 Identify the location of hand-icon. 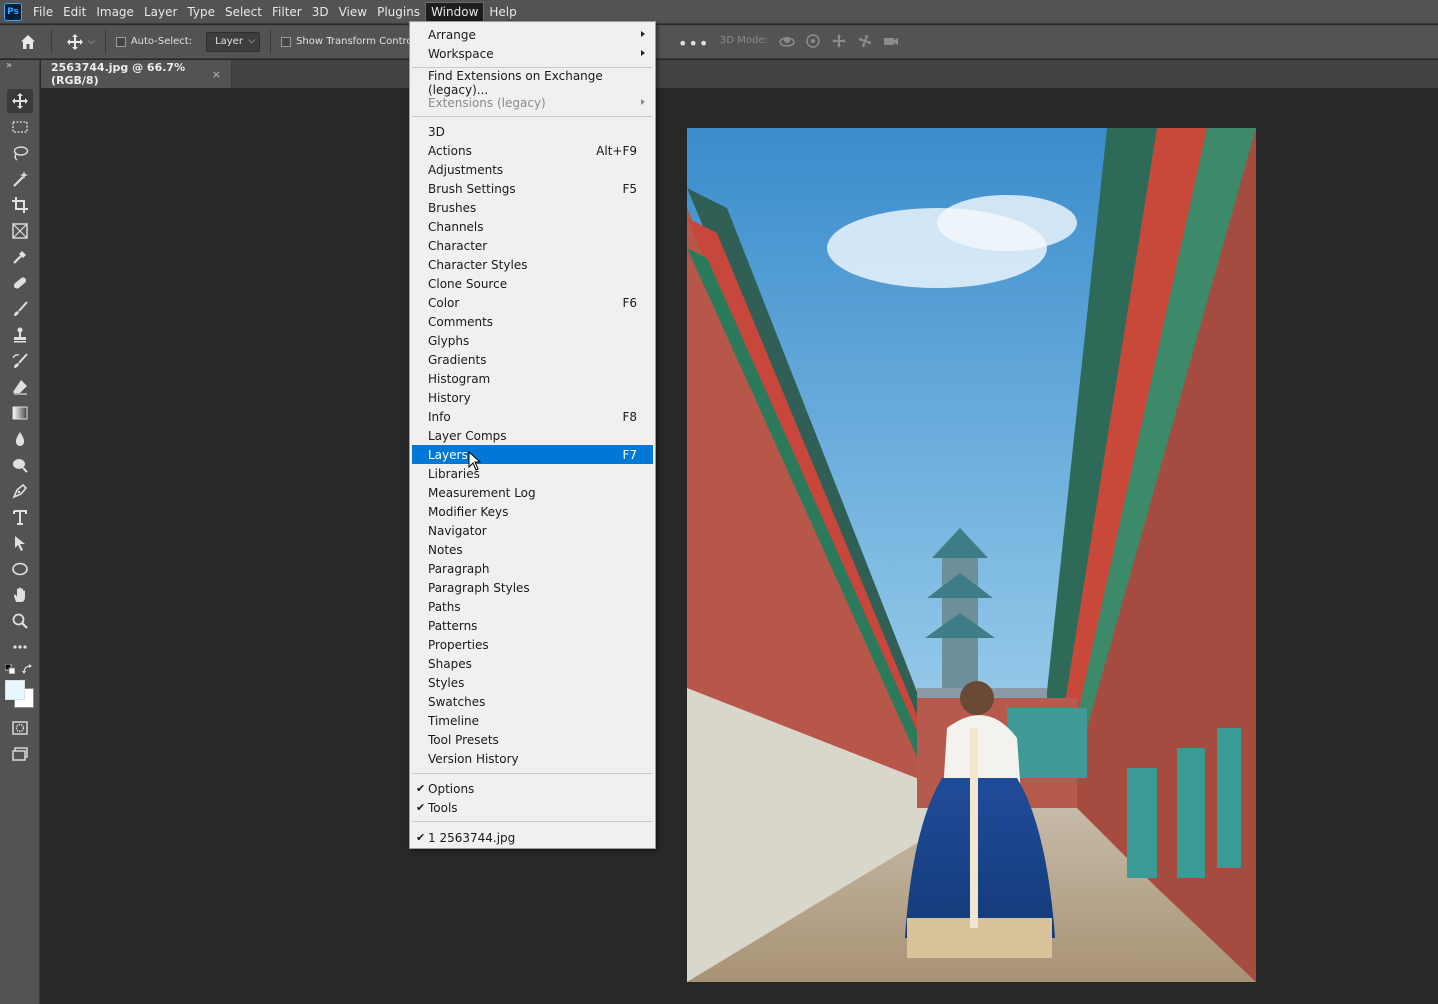
(20, 595).